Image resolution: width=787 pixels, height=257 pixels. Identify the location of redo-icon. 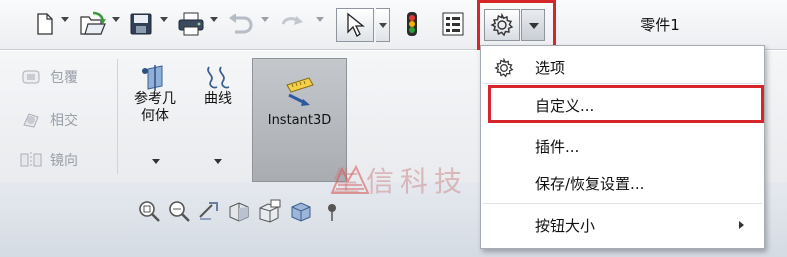
(292, 20).